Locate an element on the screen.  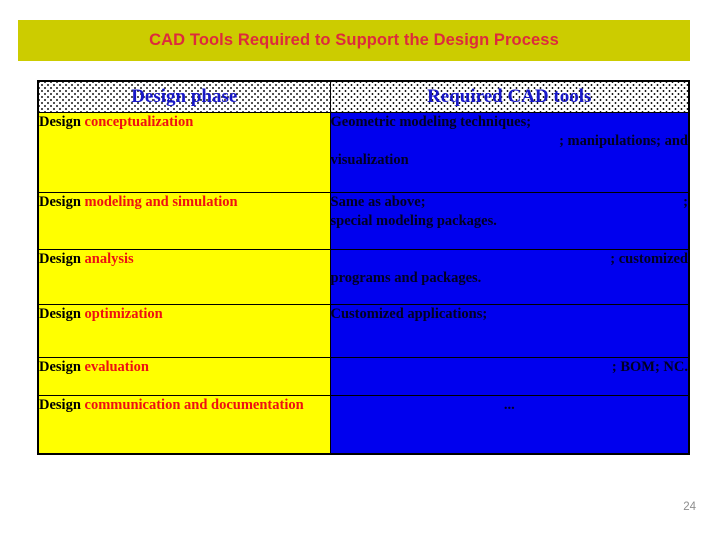
design-phase-keyword: optimization is located at coordinates (123, 314).